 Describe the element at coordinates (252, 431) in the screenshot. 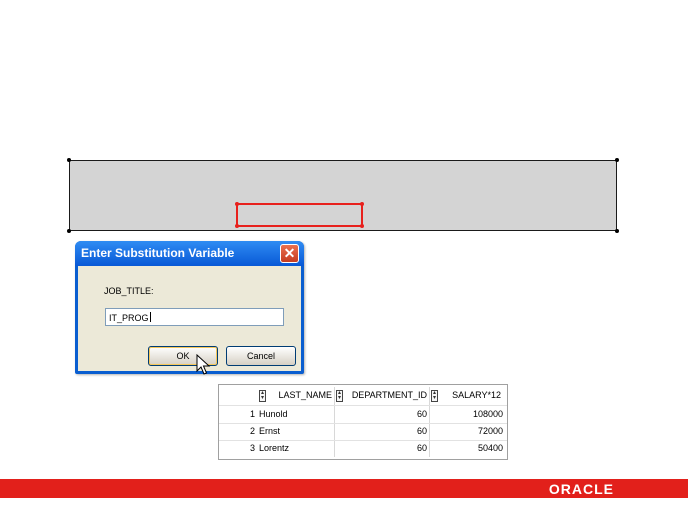

I see `row-number: 2` at that location.